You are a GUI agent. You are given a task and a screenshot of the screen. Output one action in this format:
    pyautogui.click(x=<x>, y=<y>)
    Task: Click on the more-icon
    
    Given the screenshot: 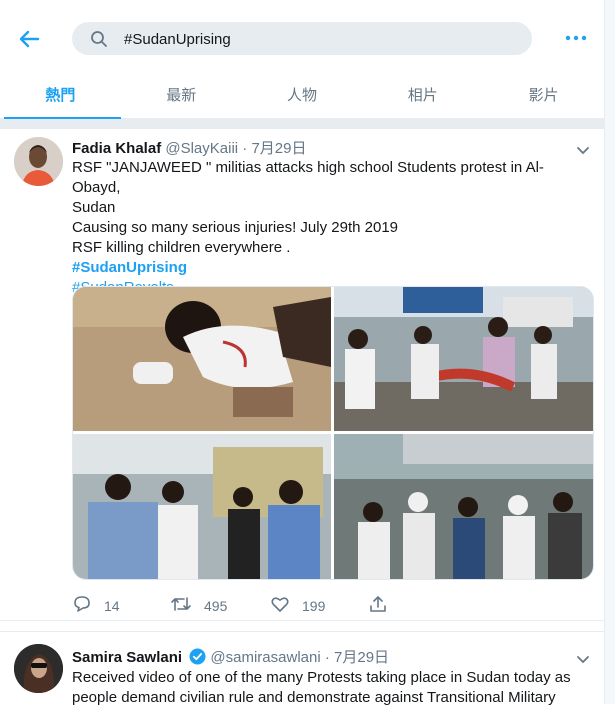 What is the action you would take?
    pyautogui.click(x=576, y=38)
    